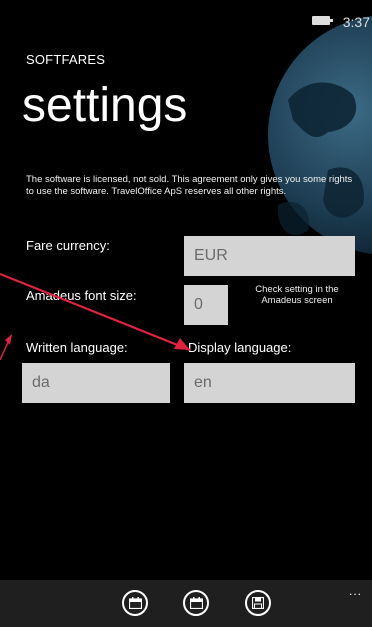  What do you see at coordinates (269, 383) in the screenshot?
I see `display-language-field: en` at bounding box center [269, 383].